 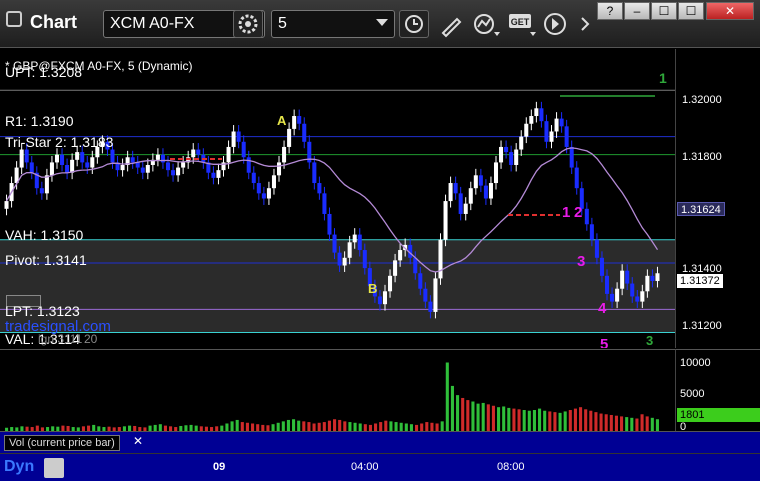 What do you see at coordinates (54, 22) in the screenshot?
I see `window-title: Chart` at bounding box center [54, 22].